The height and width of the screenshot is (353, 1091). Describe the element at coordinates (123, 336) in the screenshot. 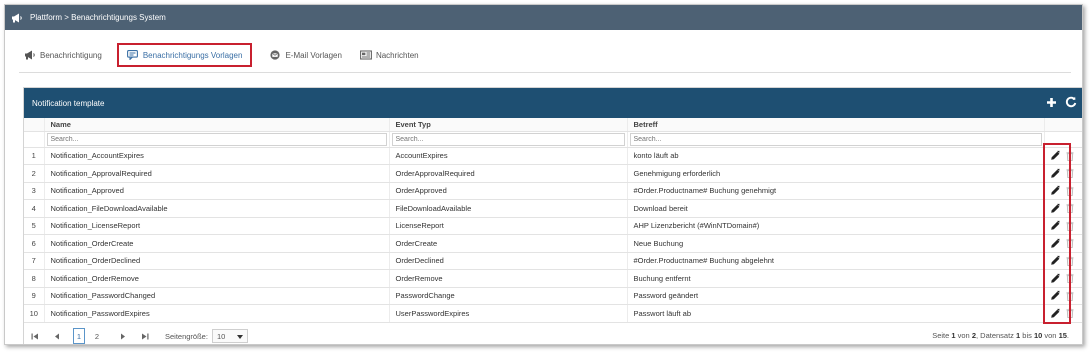

I see `next-page-icon` at that location.